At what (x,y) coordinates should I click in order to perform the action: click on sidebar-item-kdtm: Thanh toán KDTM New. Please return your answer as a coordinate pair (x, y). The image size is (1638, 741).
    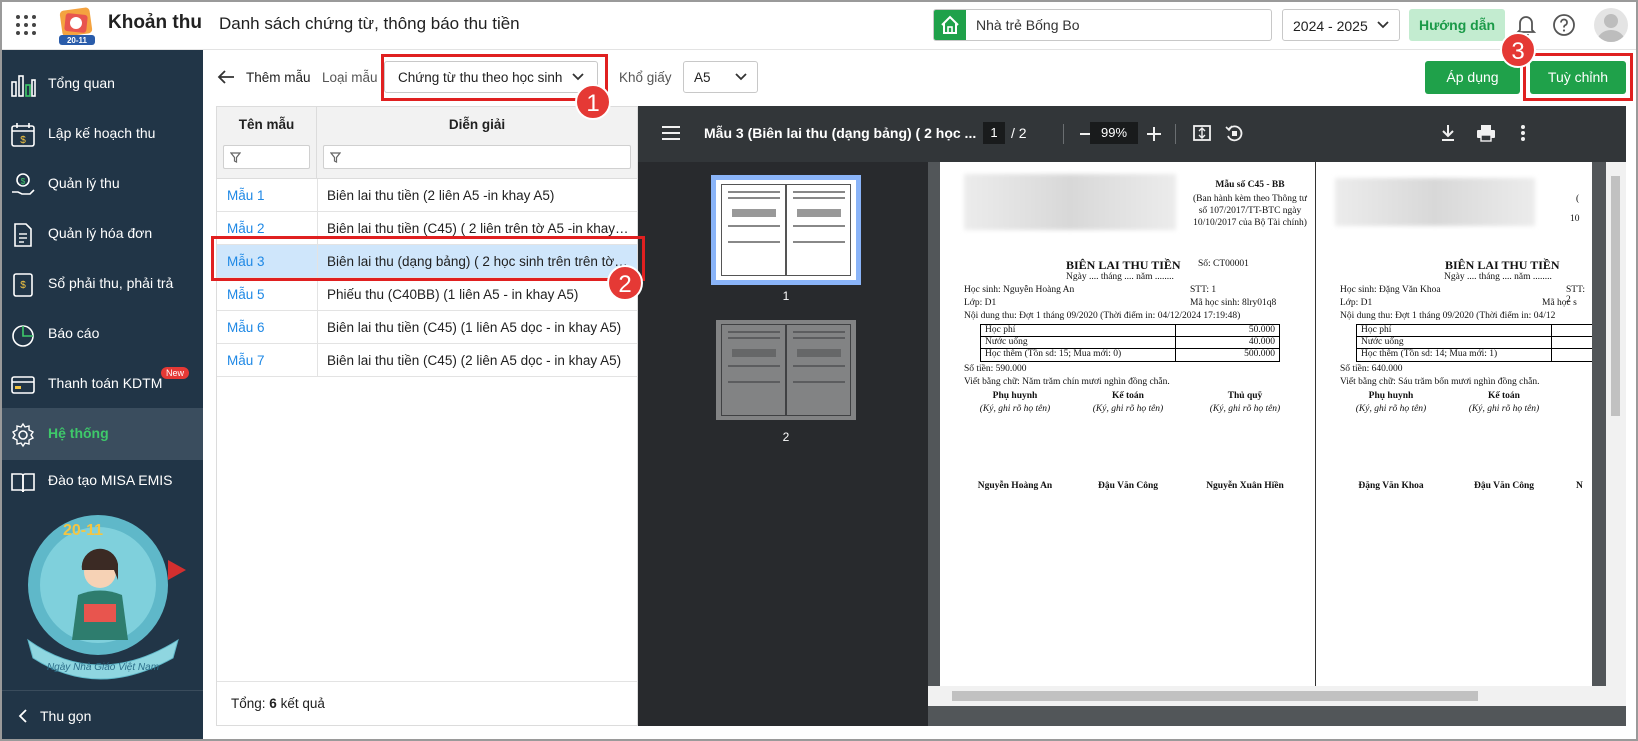
    Looking at the image, I should click on (101, 384).